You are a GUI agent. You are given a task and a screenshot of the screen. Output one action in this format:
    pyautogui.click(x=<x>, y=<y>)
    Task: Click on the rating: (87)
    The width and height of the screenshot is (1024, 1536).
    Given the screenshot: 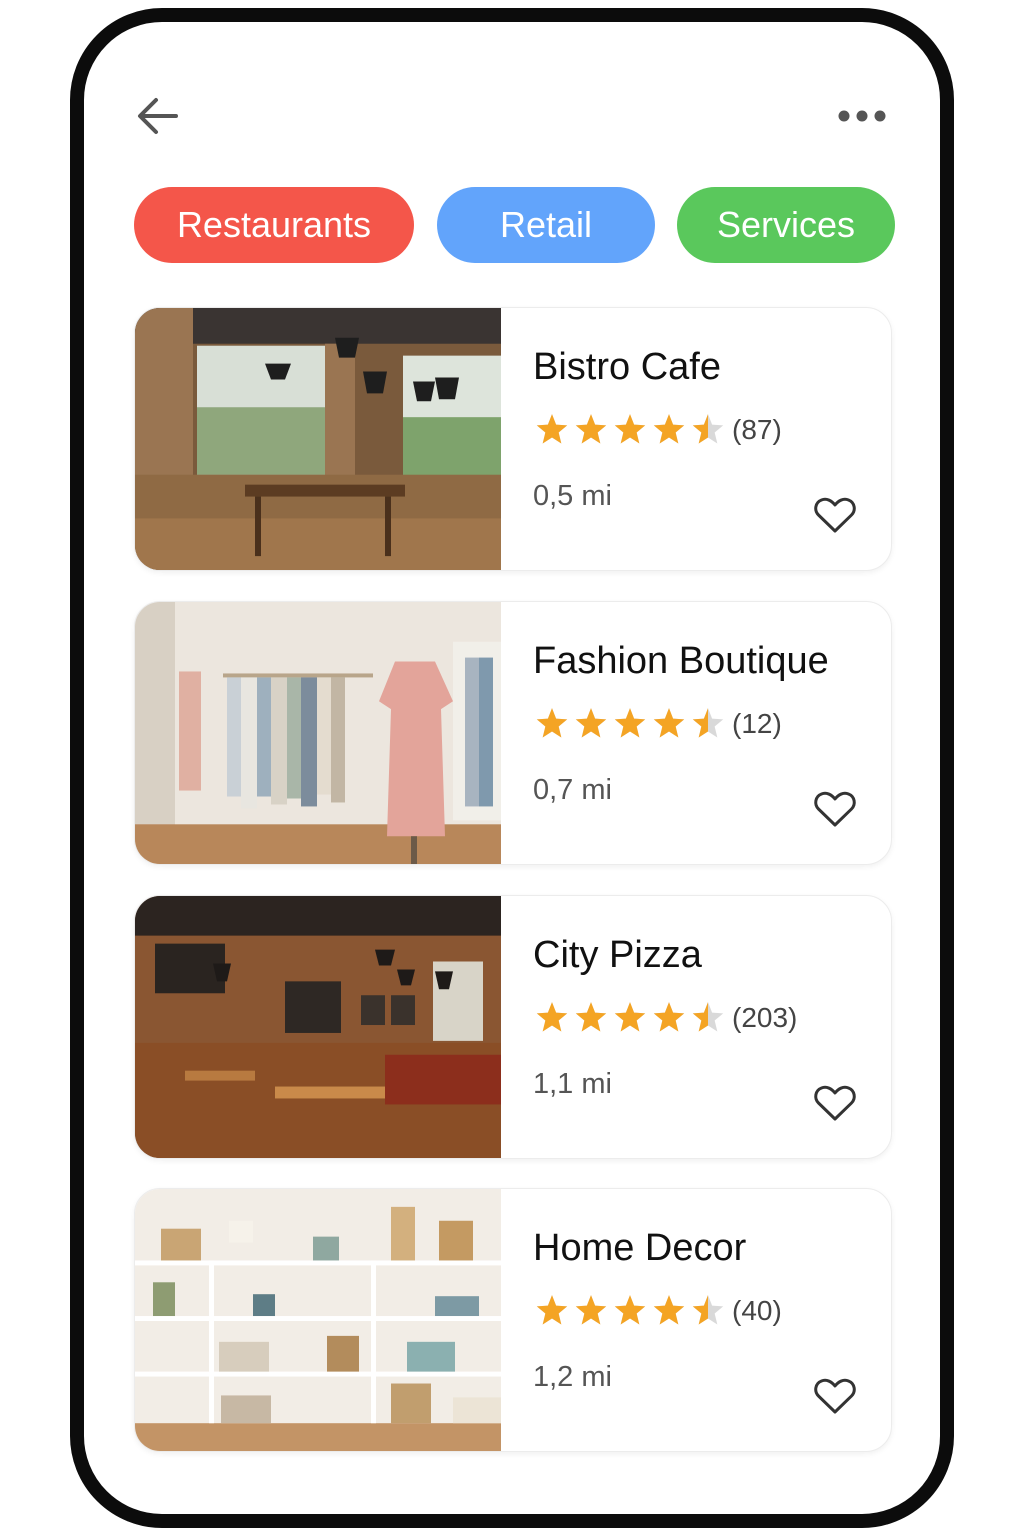 What is the action you would take?
    pyautogui.click(x=657, y=430)
    